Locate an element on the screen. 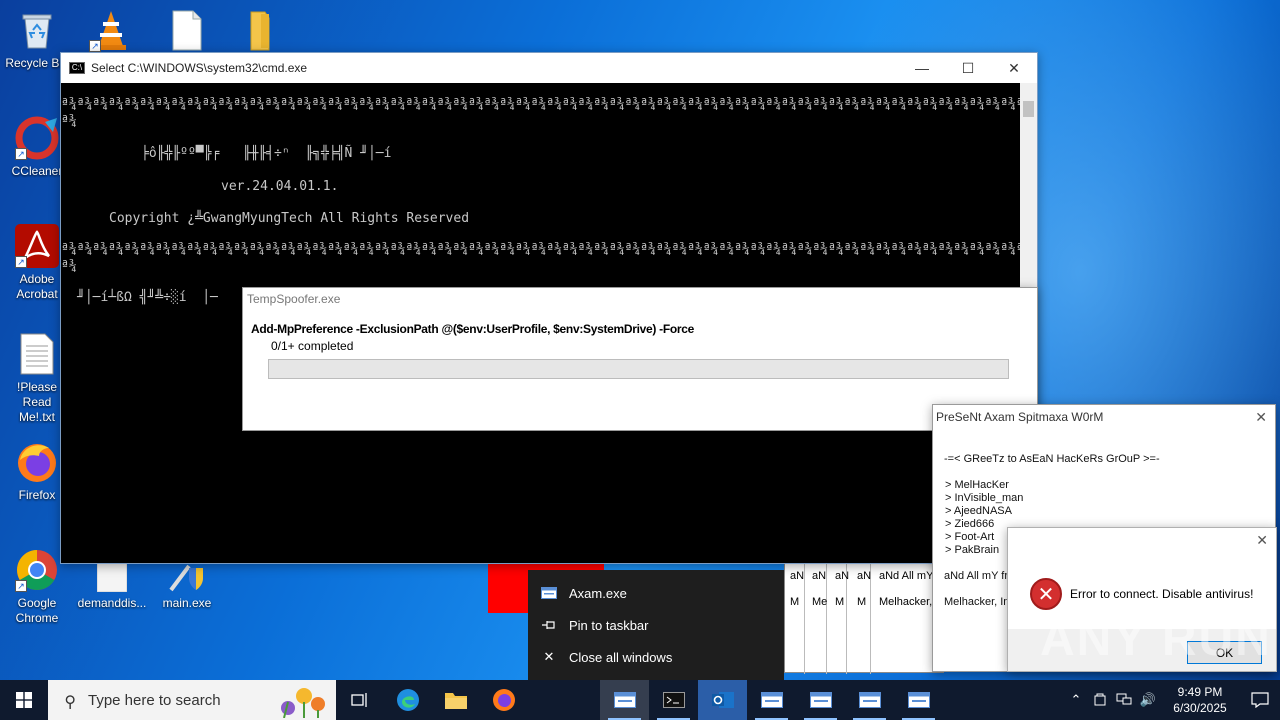 The width and height of the screenshot is (1280, 720). taskbar-outlook is located at coordinates (722, 700).